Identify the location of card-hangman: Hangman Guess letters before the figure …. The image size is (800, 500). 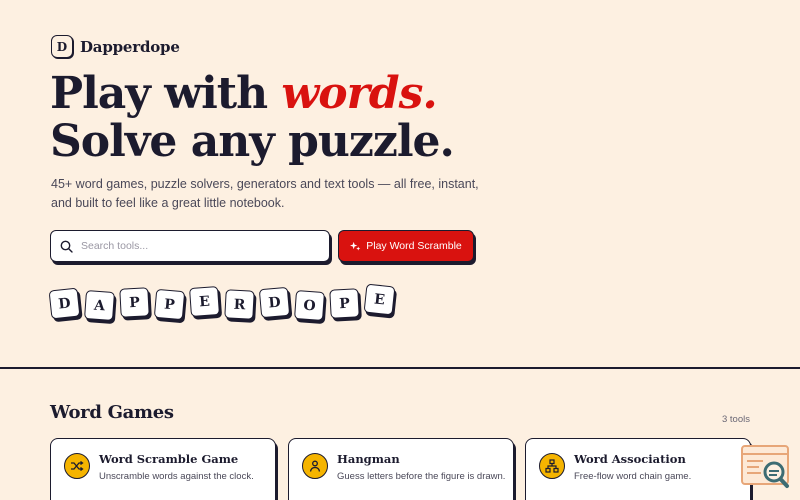
(401, 469).